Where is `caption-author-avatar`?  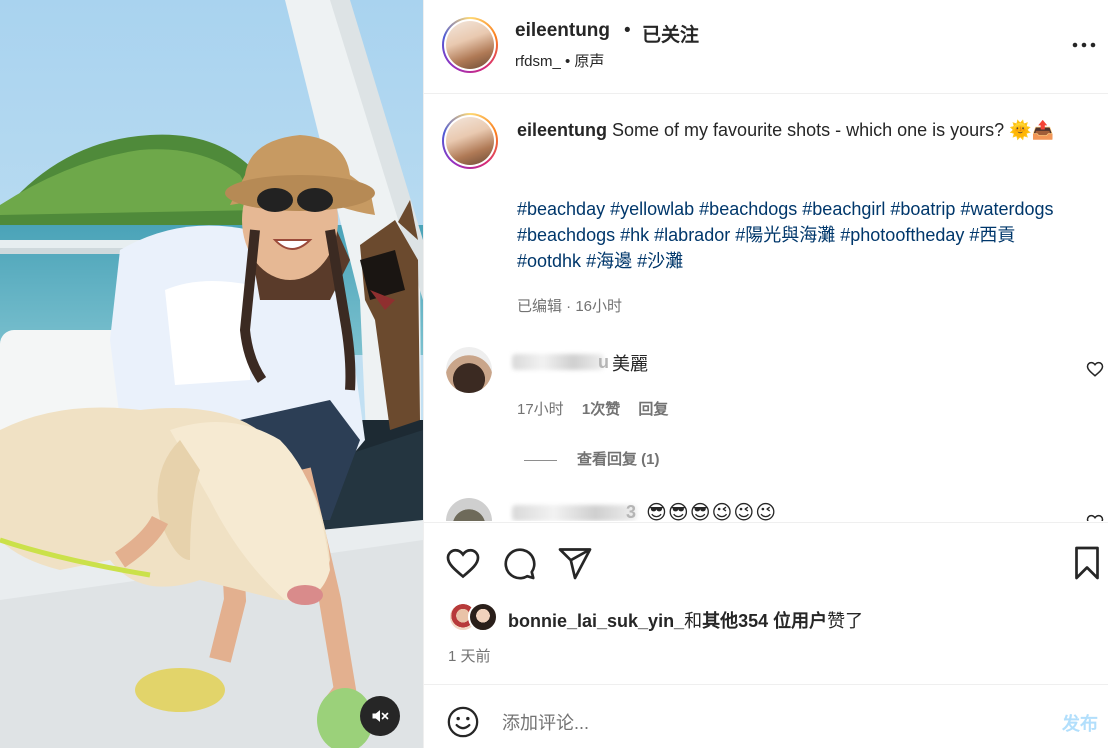
caption-author-avatar is located at coordinates (470, 141).